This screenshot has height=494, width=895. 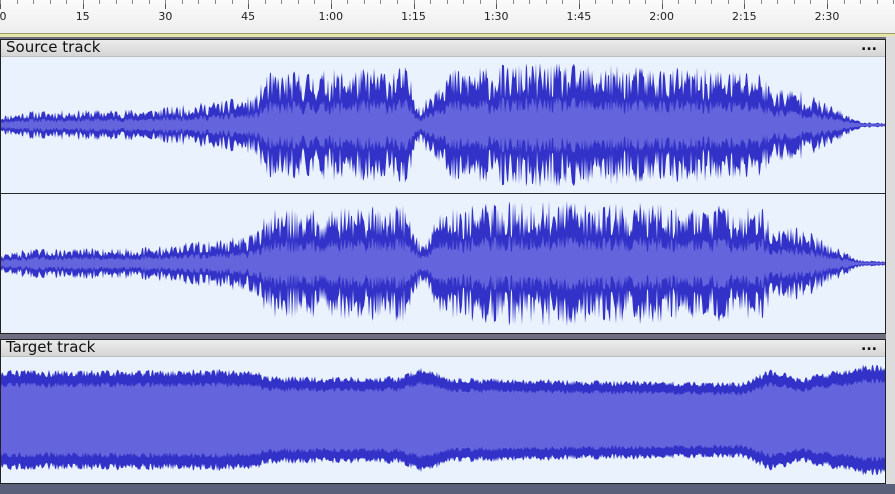 I want to click on target-track-name: Target track, so click(x=51, y=347).